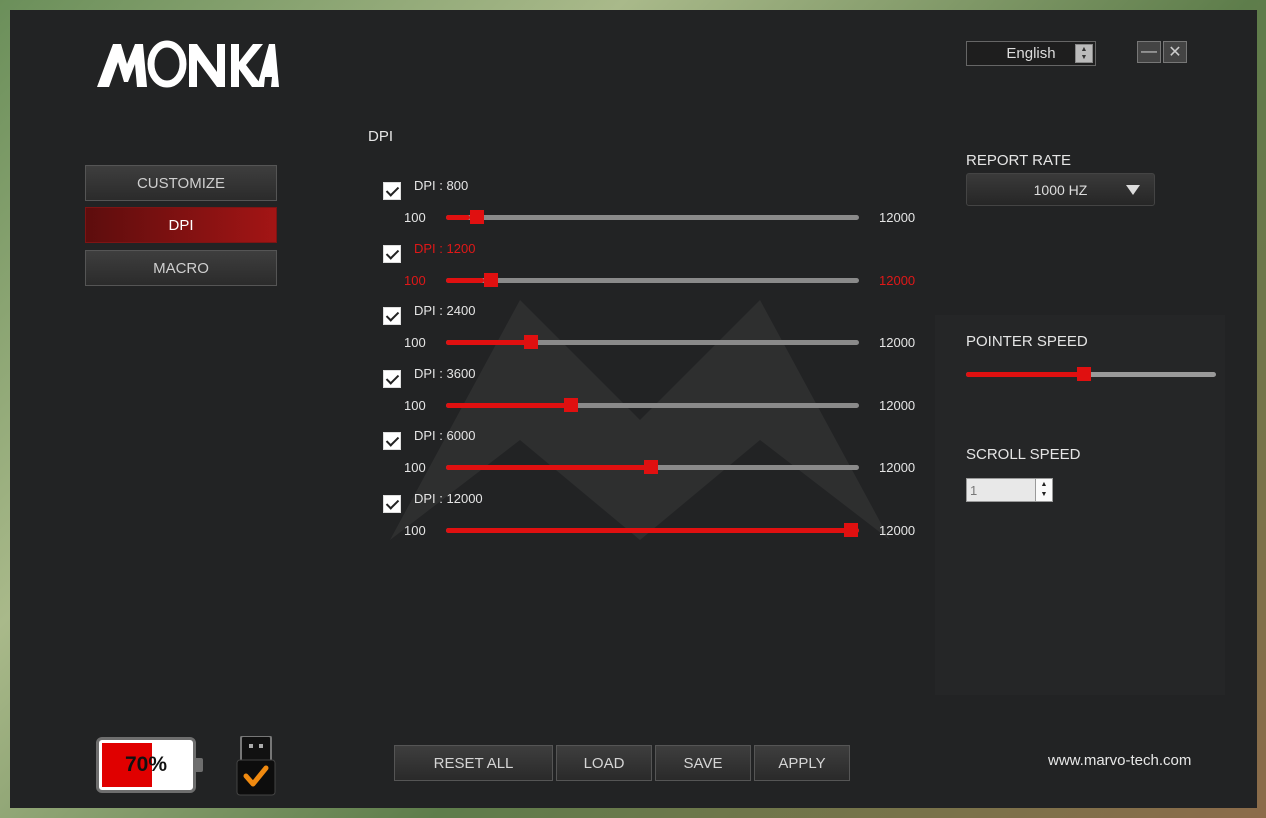 The width and height of the screenshot is (1266, 818). Describe the element at coordinates (1025, 374) in the screenshot. I see `pointer-speed-fill` at that location.